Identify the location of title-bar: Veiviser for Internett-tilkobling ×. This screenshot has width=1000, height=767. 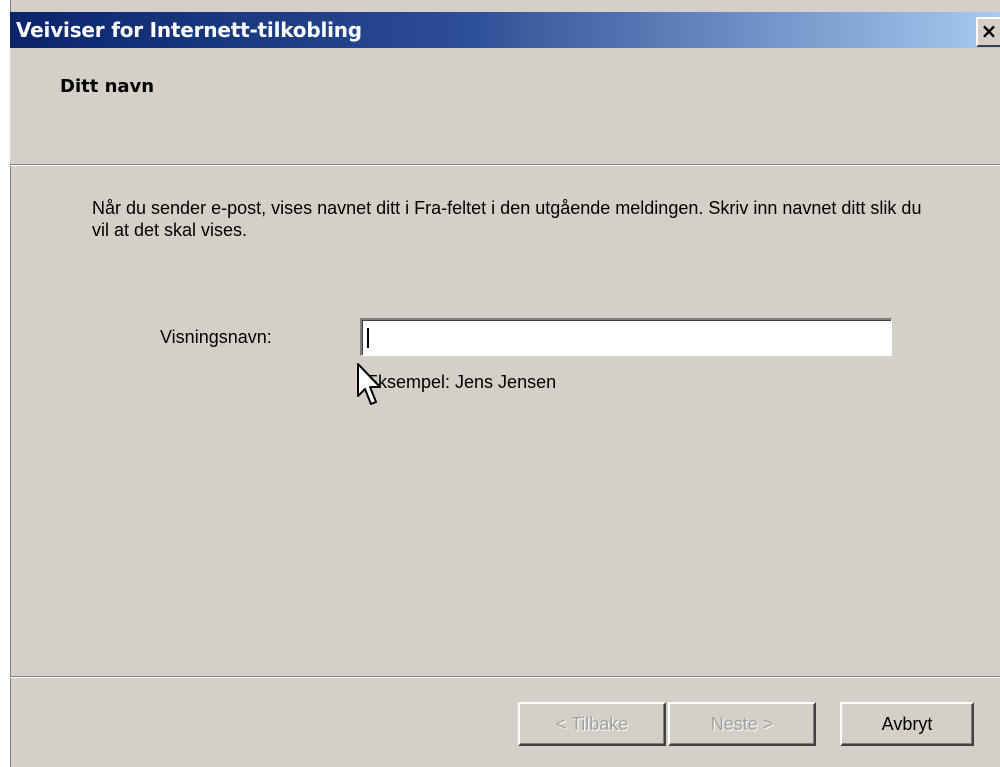
(505, 30).